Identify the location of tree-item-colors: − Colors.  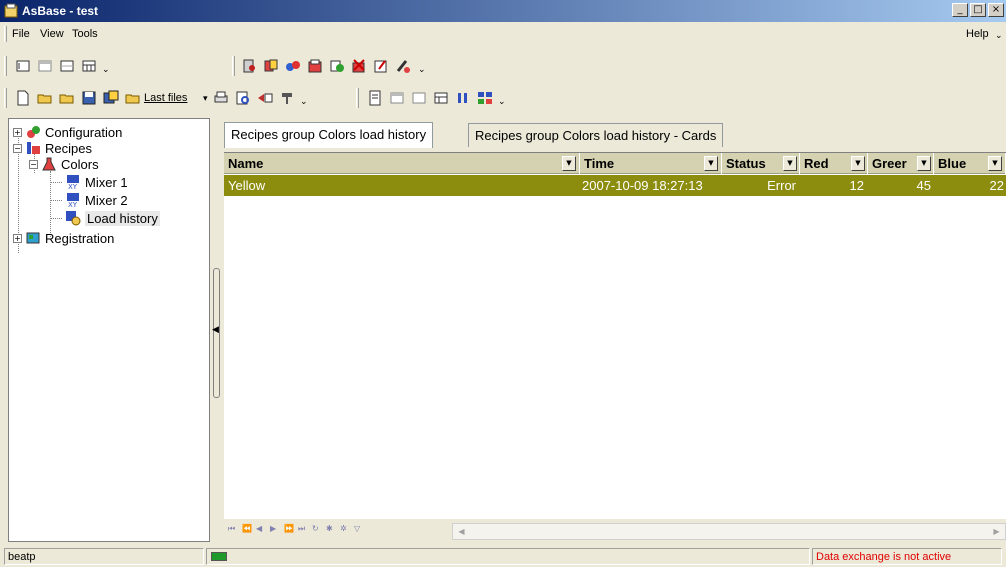
(64, 164).